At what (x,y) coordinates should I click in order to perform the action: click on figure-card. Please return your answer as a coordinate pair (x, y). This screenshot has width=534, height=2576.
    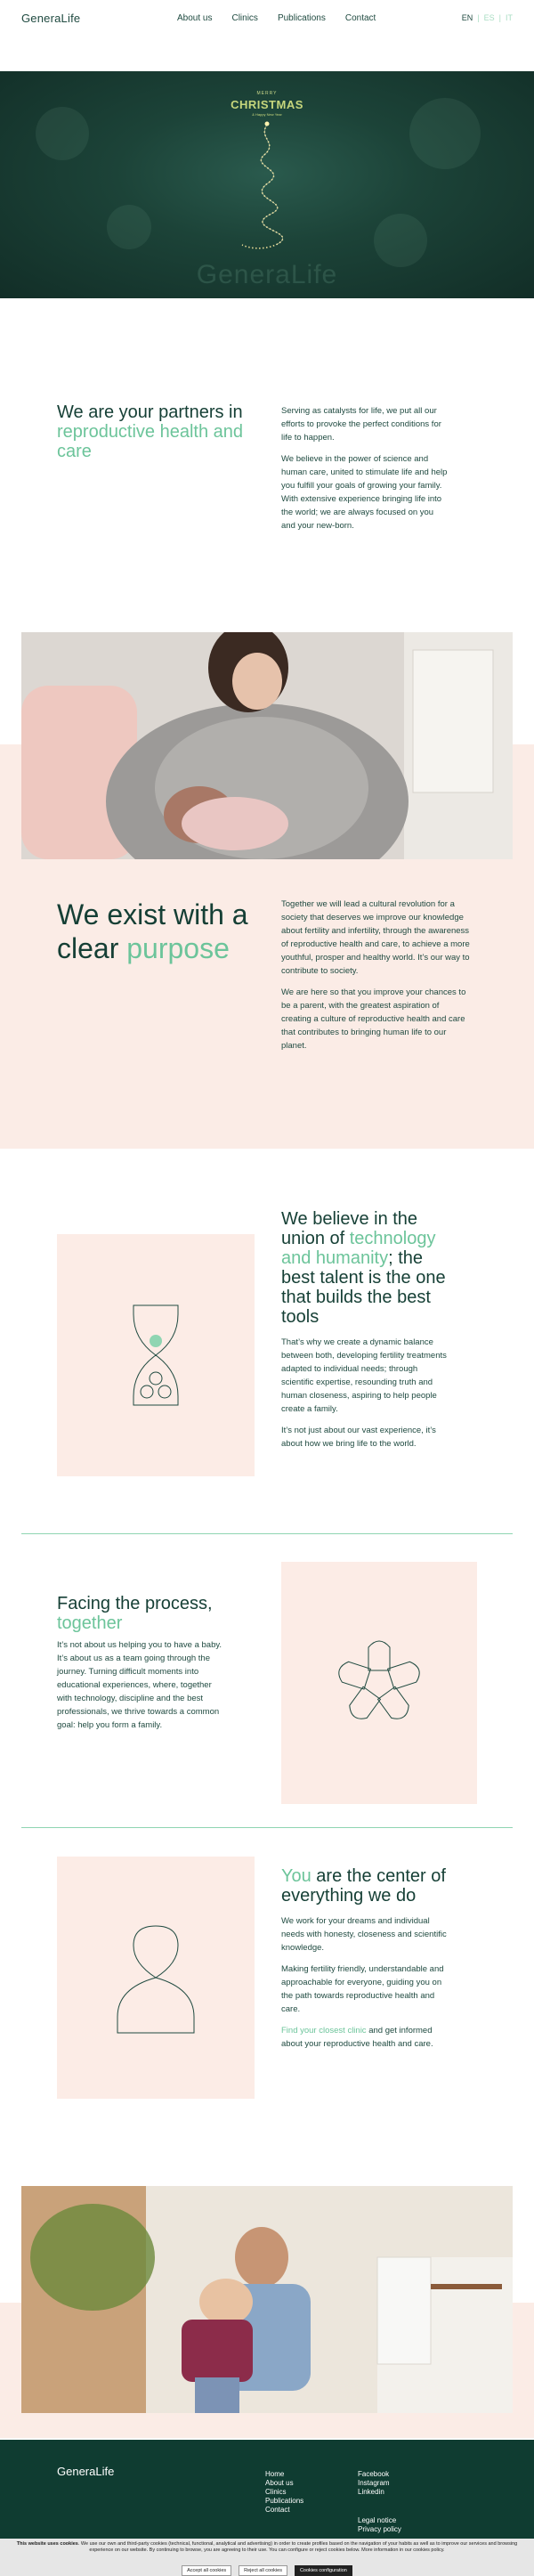
    Looking at the image, I should click on (156, 1978).